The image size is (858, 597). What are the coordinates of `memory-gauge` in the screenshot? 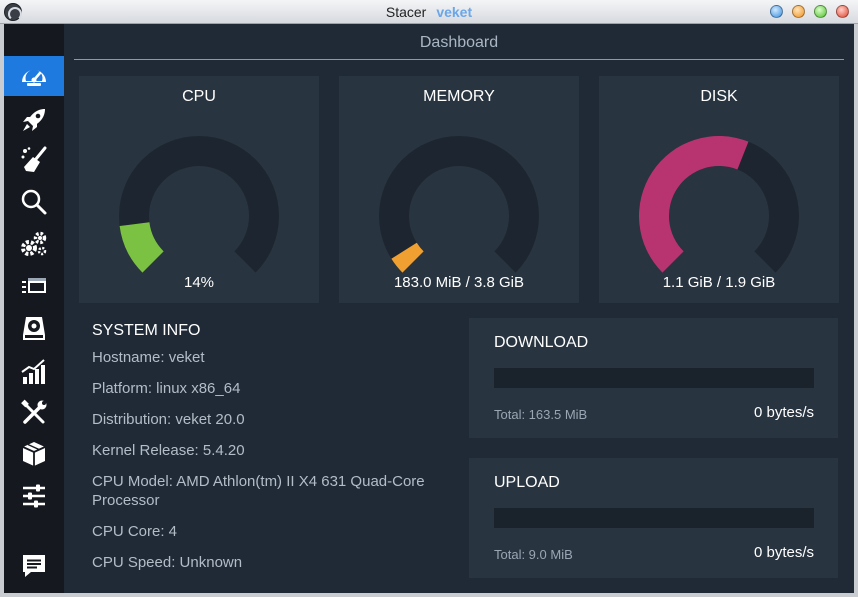 It's located at (459, 204).